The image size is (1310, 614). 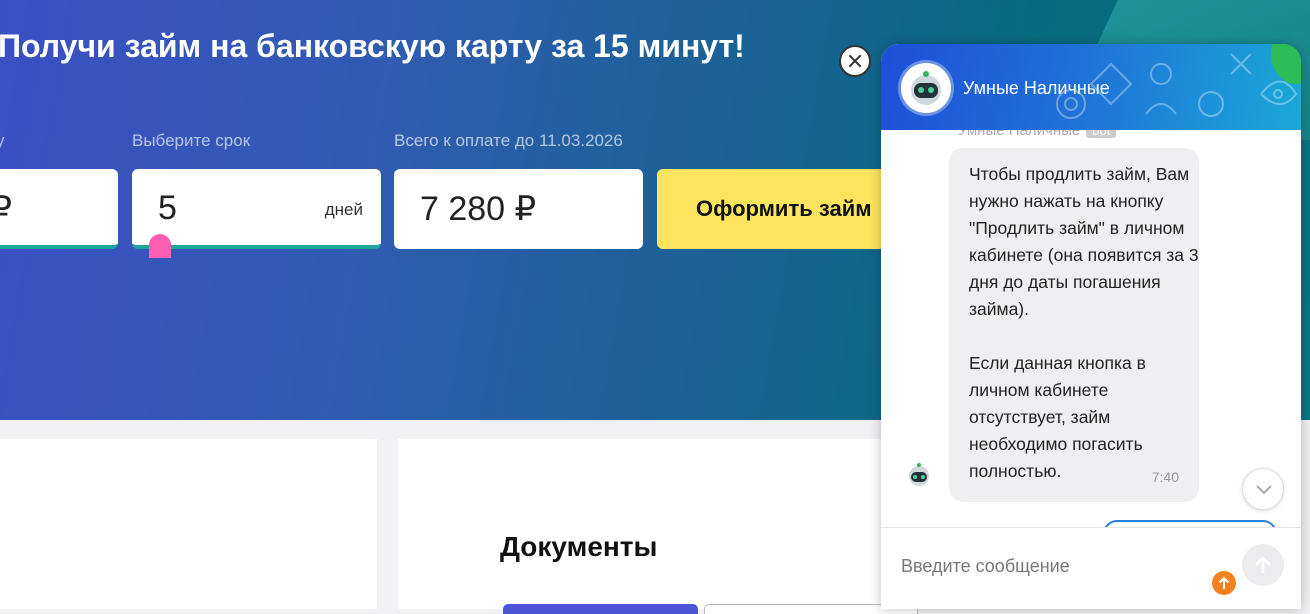 What do you see at coordinates (600, 609) in the screenshot?
I see `documents-tab-active` at bounding box center [600, 609].